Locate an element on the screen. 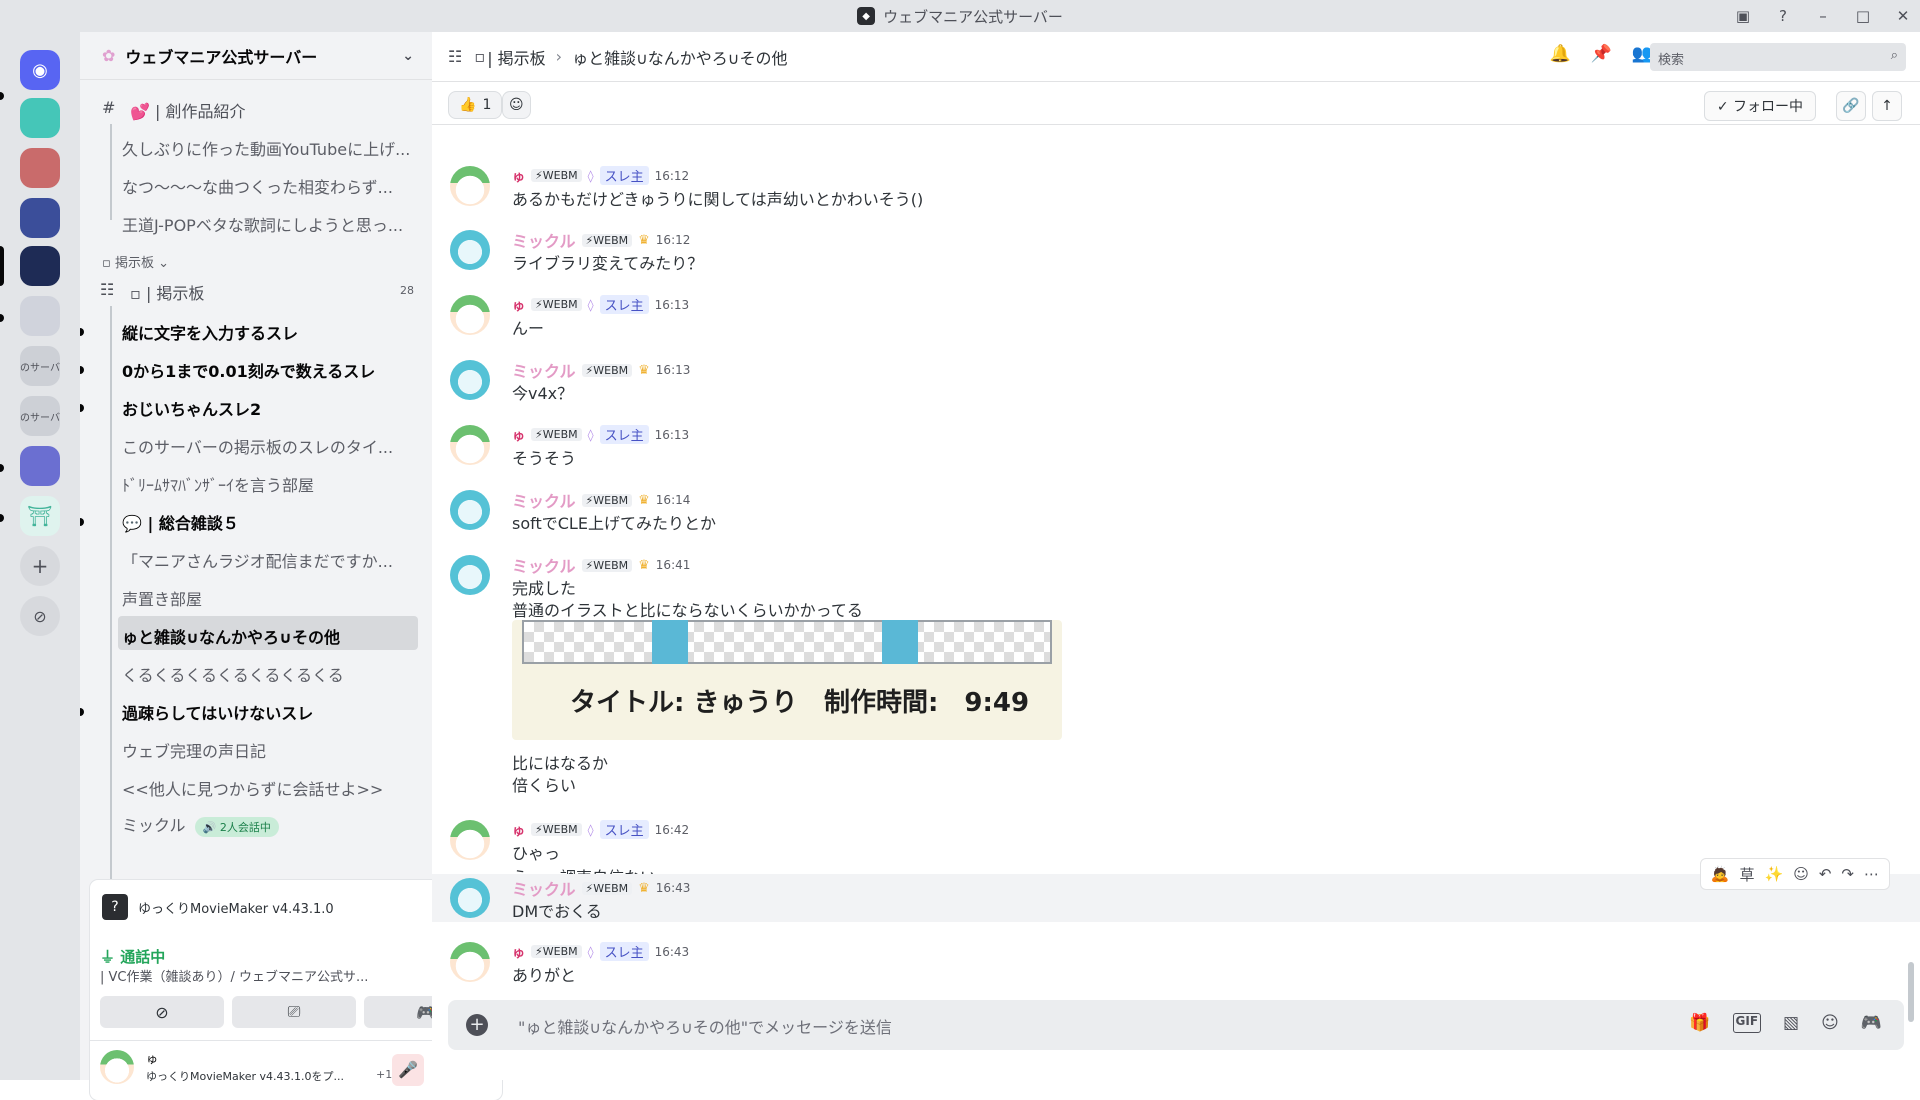 The height and width of the screenshot is (1100, 1920). activity-title: ゆっくりMovieMaker v4.43.1.0 is located at coordinates (236, 909).